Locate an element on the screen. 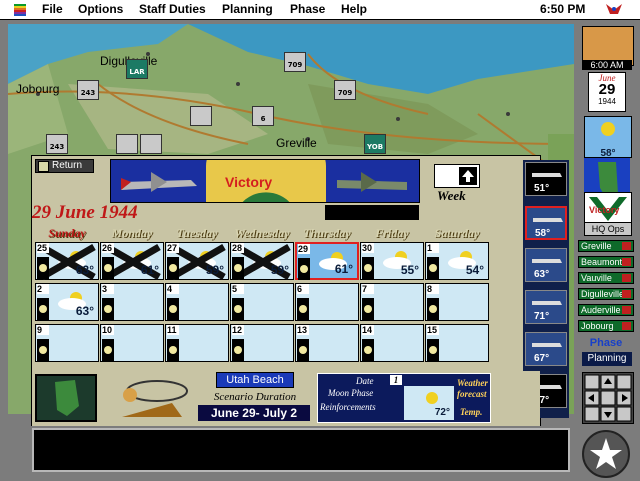  phase-value: Planning is located at coordinates (607, 359).